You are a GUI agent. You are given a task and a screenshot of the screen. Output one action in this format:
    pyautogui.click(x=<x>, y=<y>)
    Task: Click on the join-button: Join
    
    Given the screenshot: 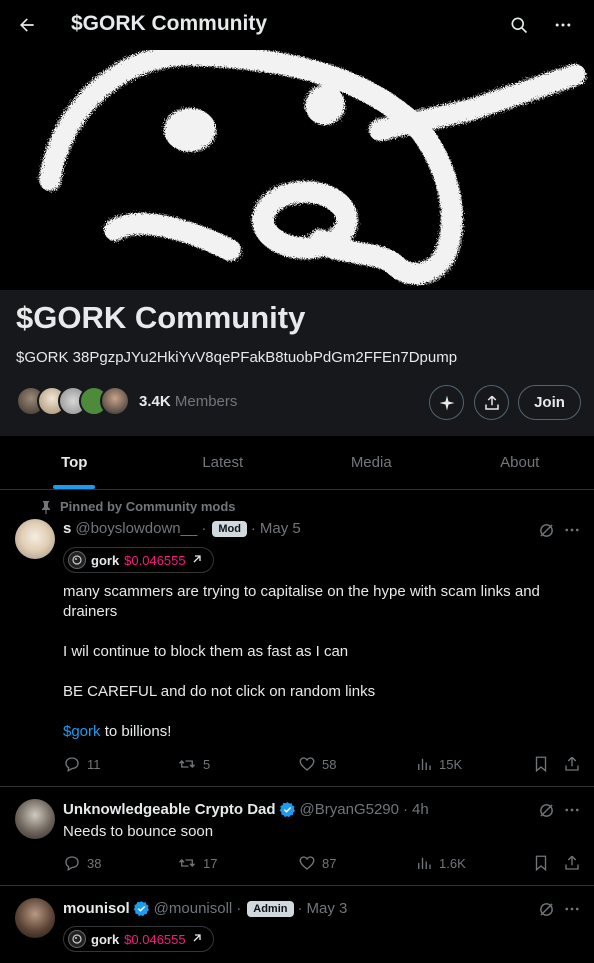 What is the action you would take?
    pyautogui.click(x=549, y=402)
    